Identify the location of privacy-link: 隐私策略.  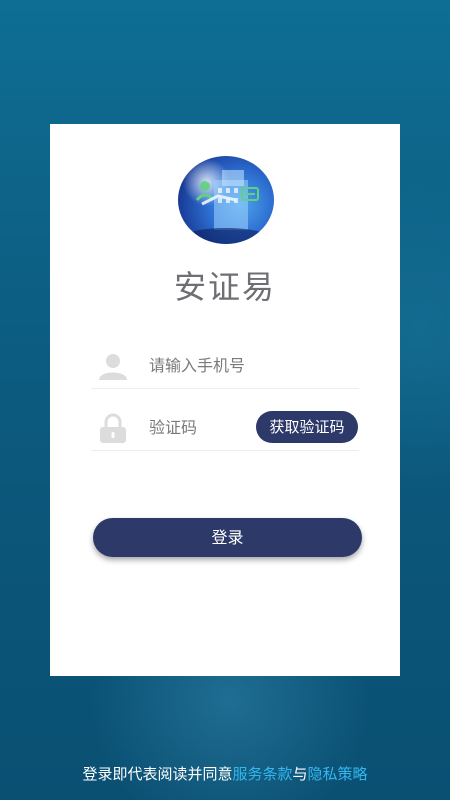
(338, 774).